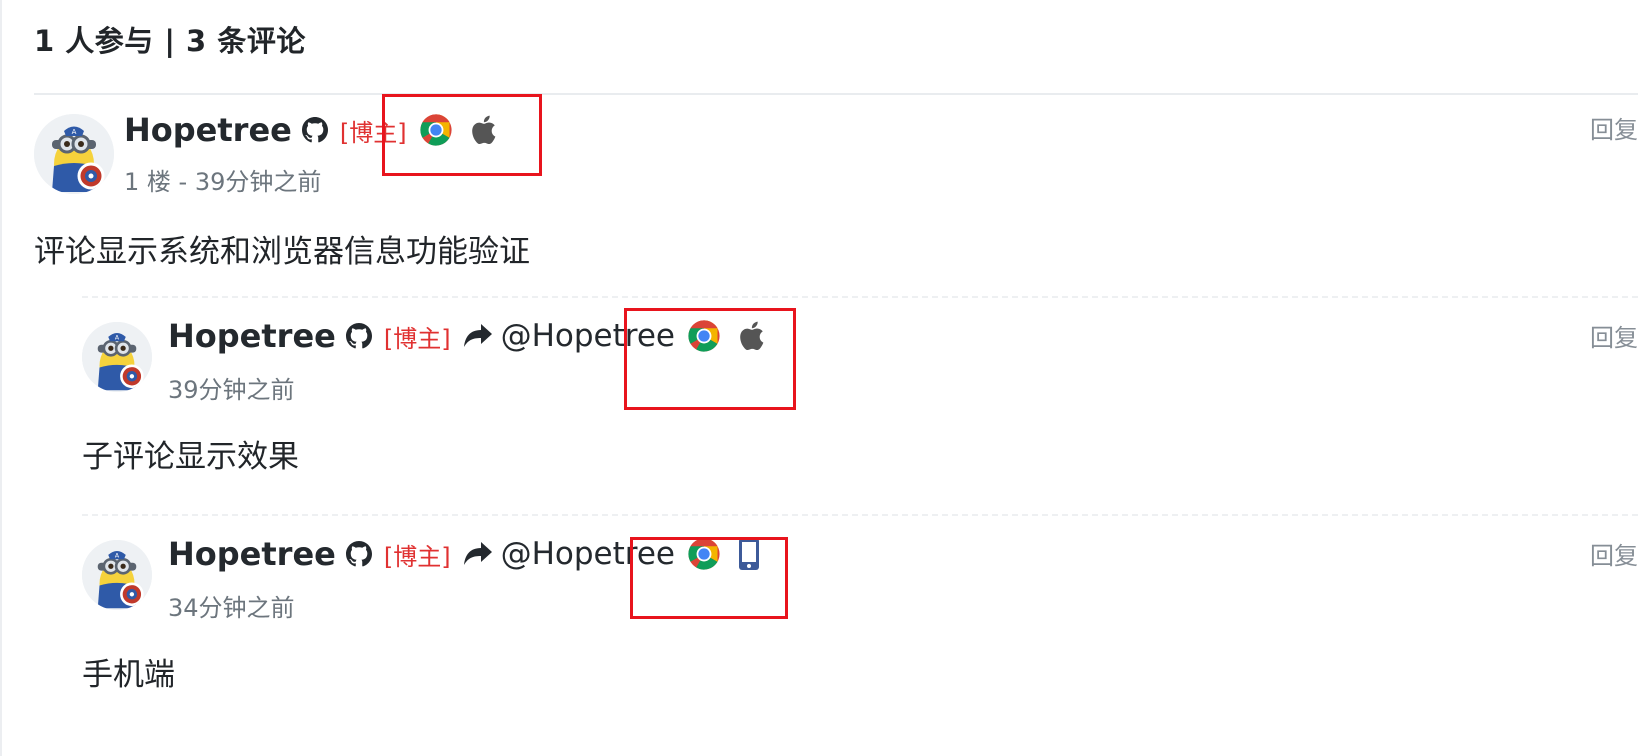 The height and width of the screenshot is (756, 1652). I want to click on comment-meta: 39分钟之前, so click(231, 390).